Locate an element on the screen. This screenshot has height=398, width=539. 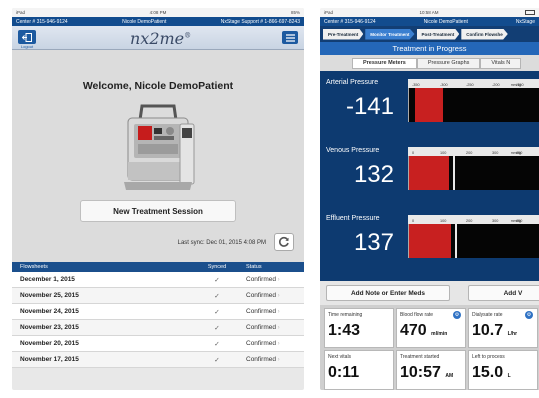
meter-bar-fill is located at coordinates (430, 241).